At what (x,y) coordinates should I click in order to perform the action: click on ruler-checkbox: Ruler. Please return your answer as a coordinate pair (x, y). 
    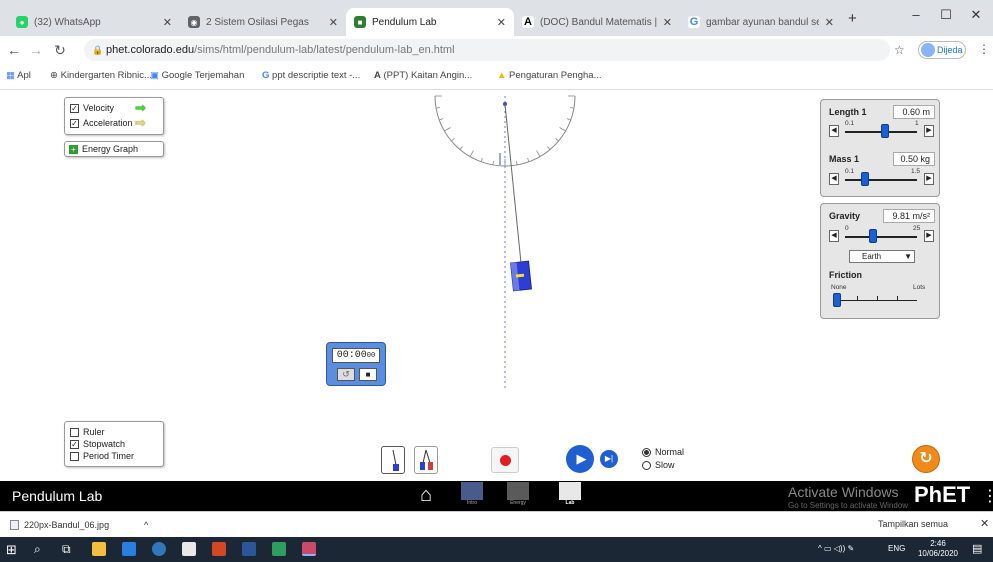
    Looking at the image, I should click on (114, 432).